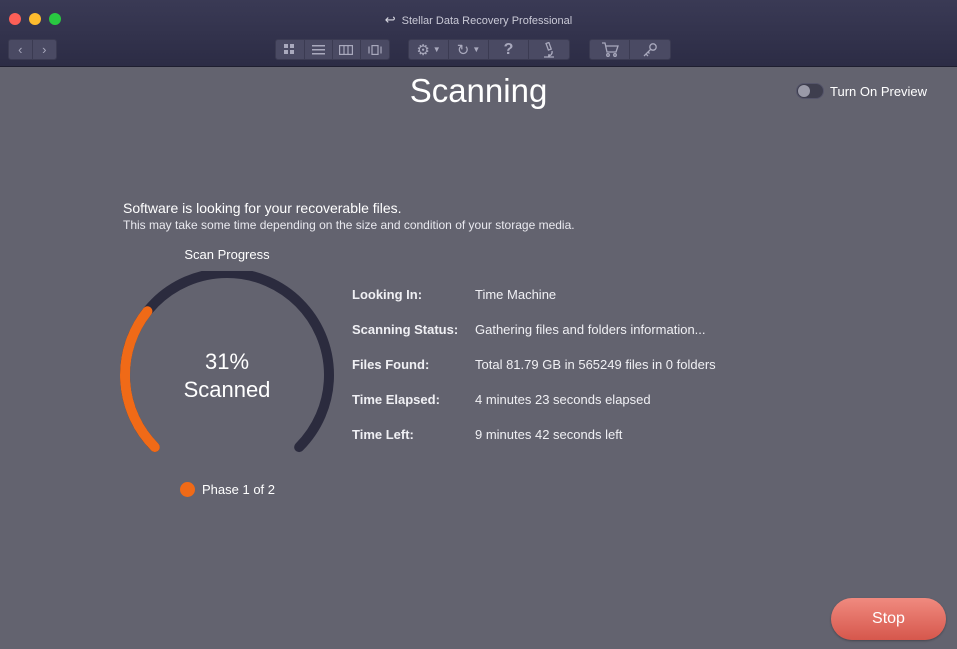  I want to click on forward-button: ›, so click(44, 49).